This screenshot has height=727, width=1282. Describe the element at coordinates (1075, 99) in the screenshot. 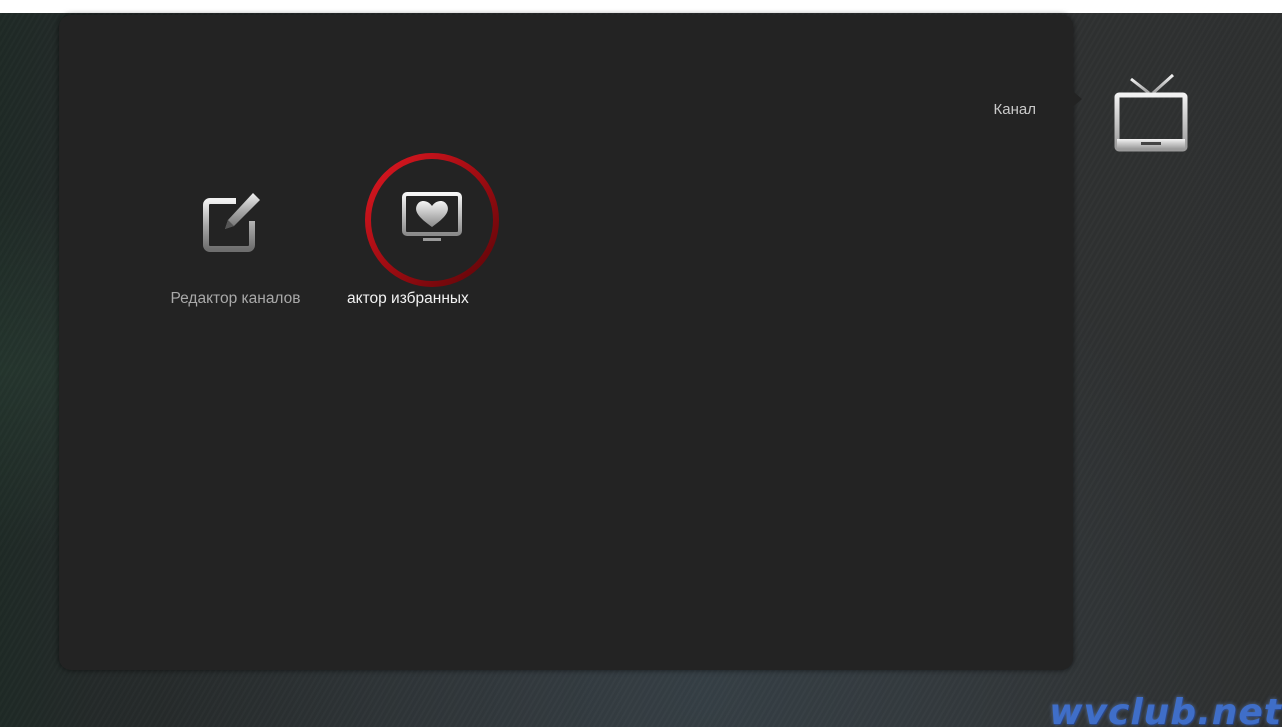

I see `panel-pointer` at that location.